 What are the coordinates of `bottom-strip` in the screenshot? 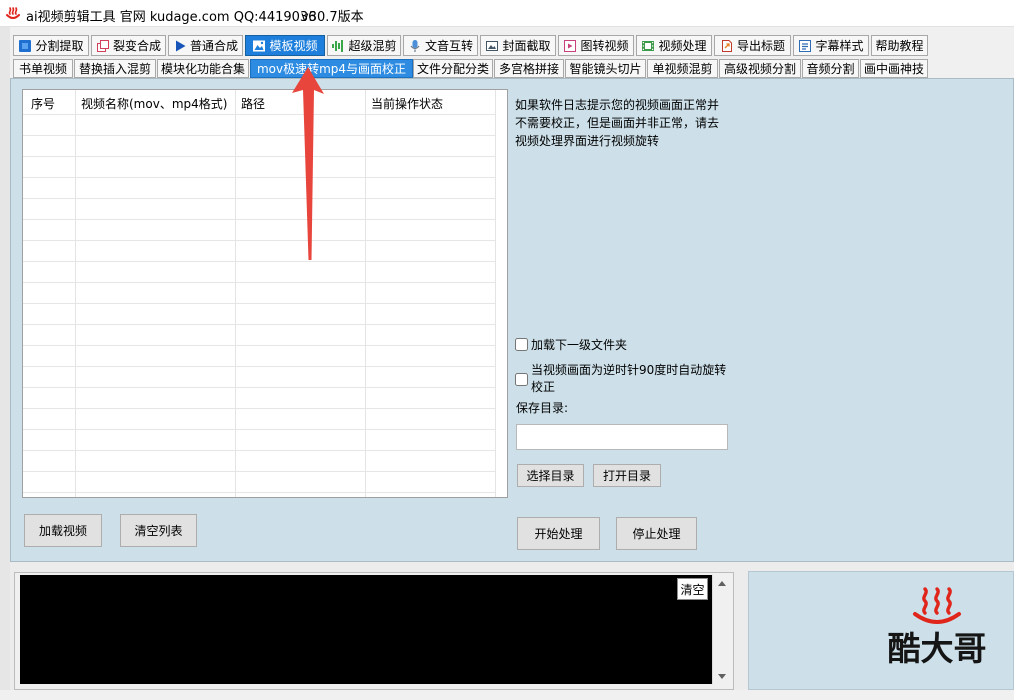 It's located at (507, 695).